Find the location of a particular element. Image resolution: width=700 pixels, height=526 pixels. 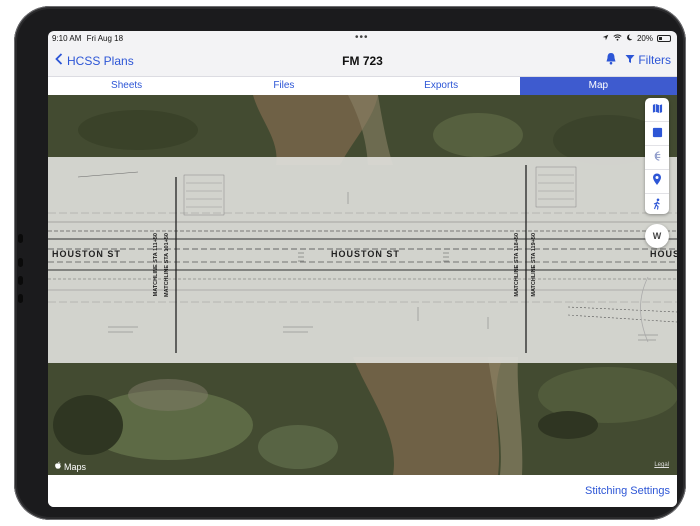

multitask-dots-icon: ••• is located at coordinates (362, 37).